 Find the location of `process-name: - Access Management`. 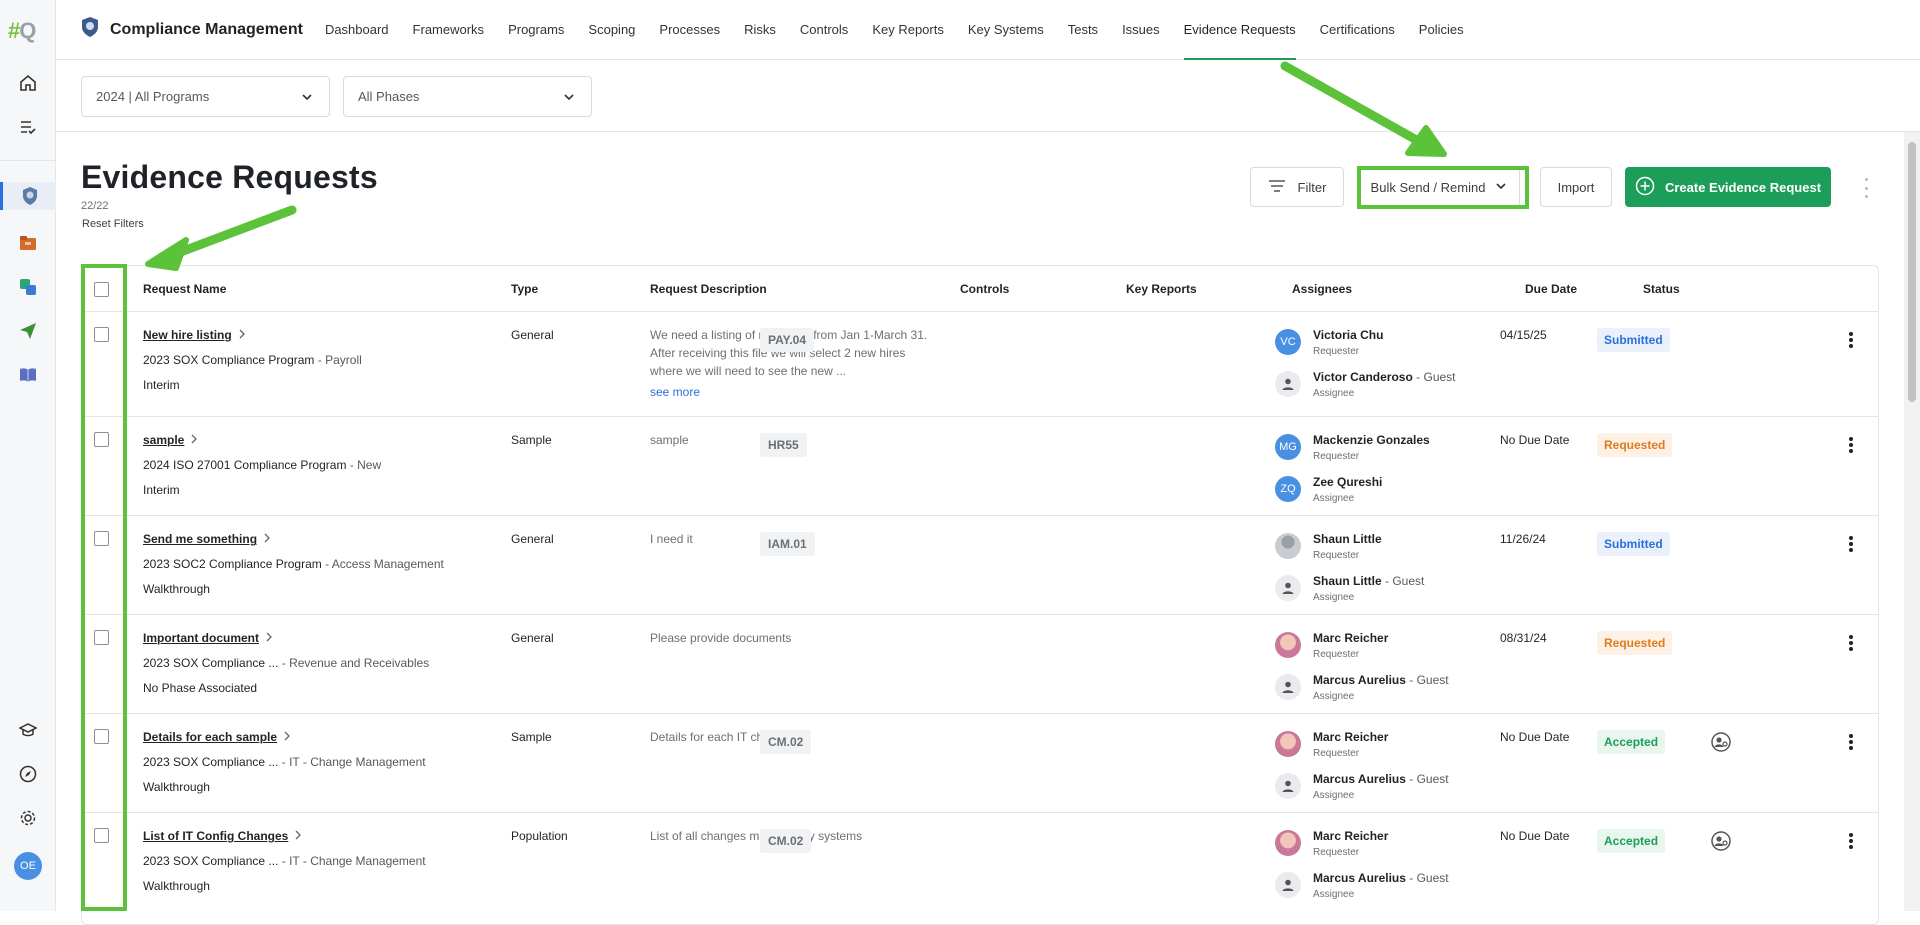

process-name: - Access Management is located at coordinates (383, 564).